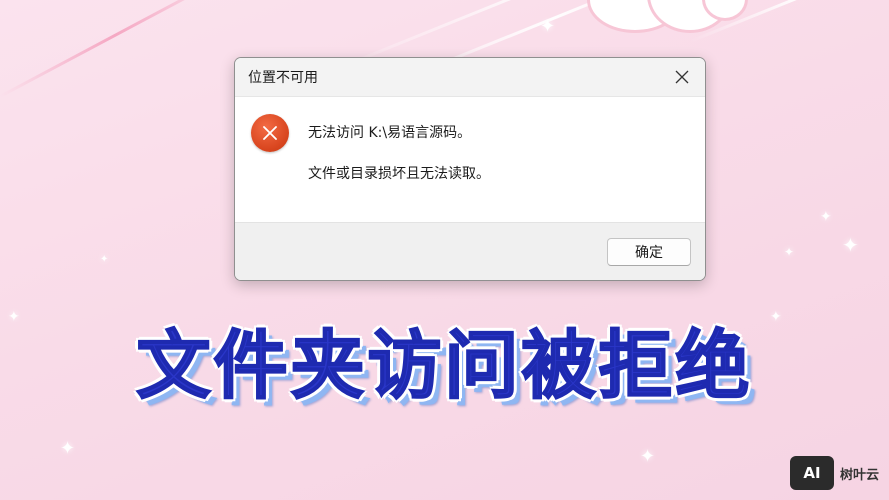  I want to click on x-mark-icon, so click(270, 133).